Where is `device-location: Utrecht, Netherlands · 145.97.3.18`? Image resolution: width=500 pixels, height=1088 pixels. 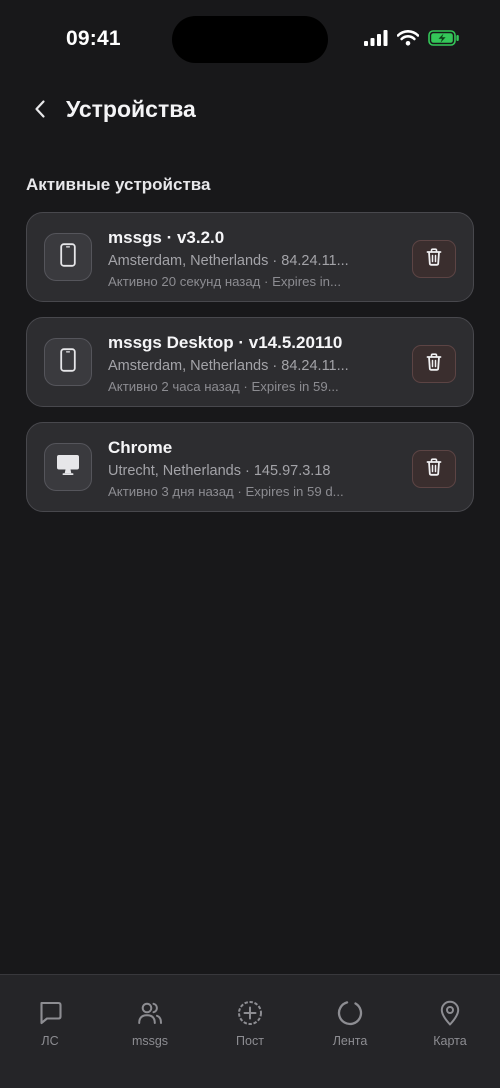 device-location: Utrecht, Netherlands · 145.97.3.18 is located at coordinates (219, 471).